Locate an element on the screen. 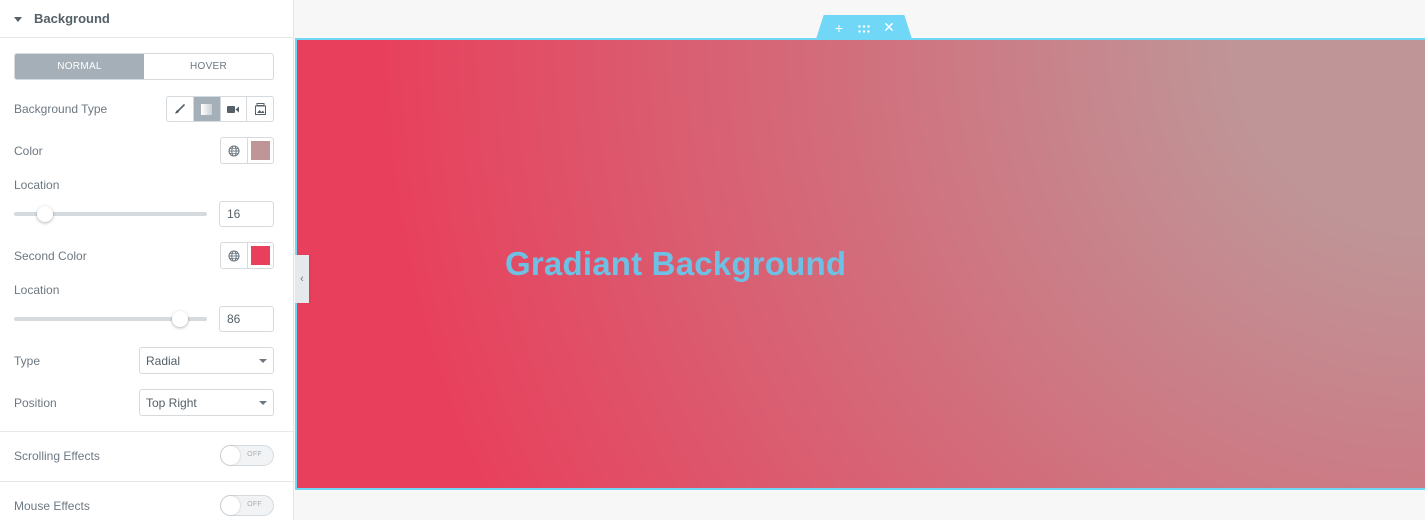 The height and width of the screenshot is (520, 1425). second-location-input is located at coordinates (246, 319).